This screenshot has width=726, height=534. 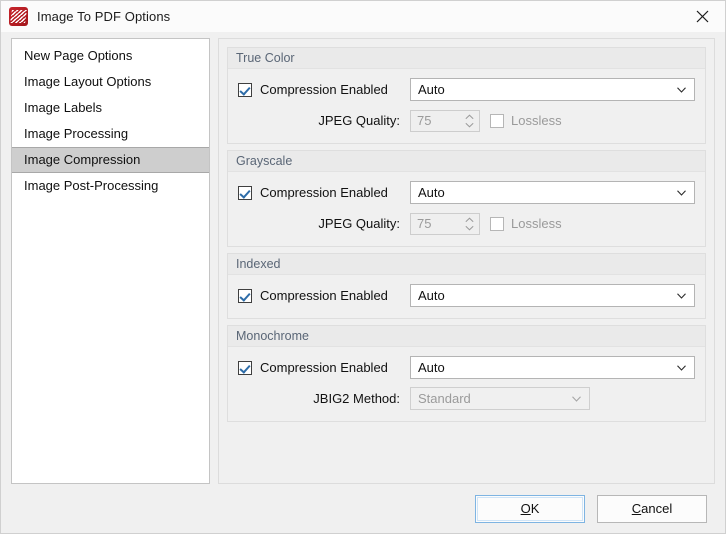 I want to click on title-bar: Image To PDF Options, so click(x=363, y=16).